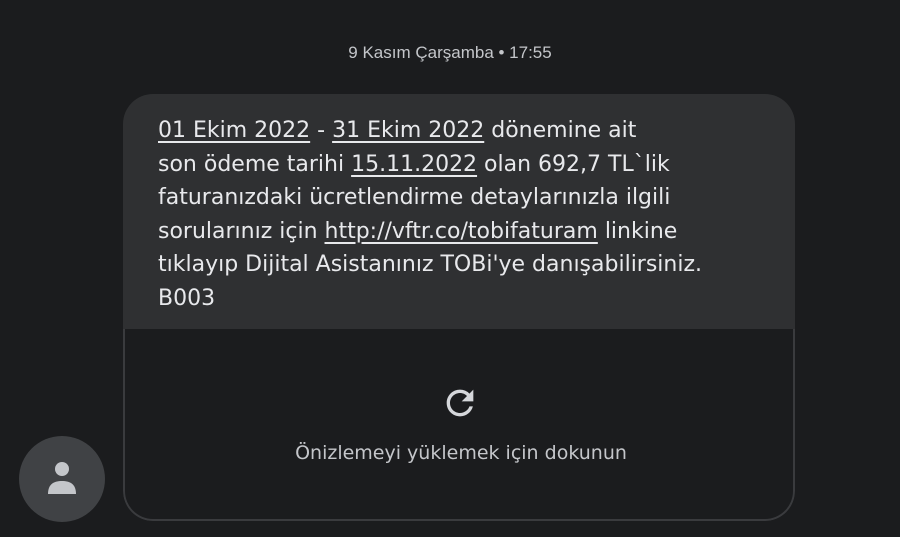 The image size is (900, 537). What do you see at coordinates (414, 164) in the screenshot?
I see `message-link: 15.11.2022` at bounding box center [414, 164].